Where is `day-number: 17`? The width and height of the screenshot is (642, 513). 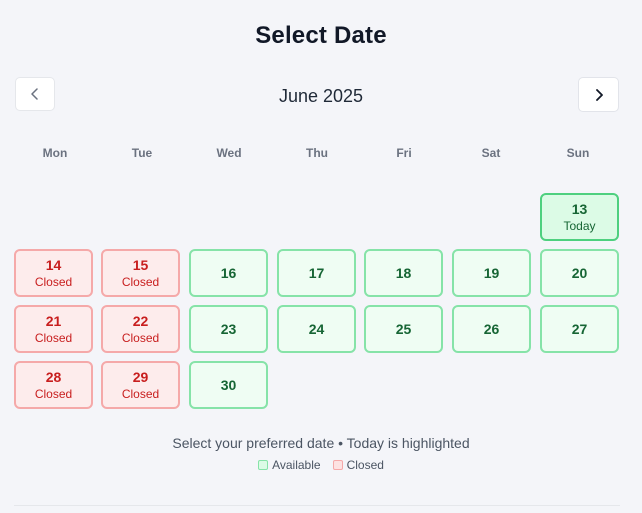
day-number: 17 is located at coordinates (316, 273).